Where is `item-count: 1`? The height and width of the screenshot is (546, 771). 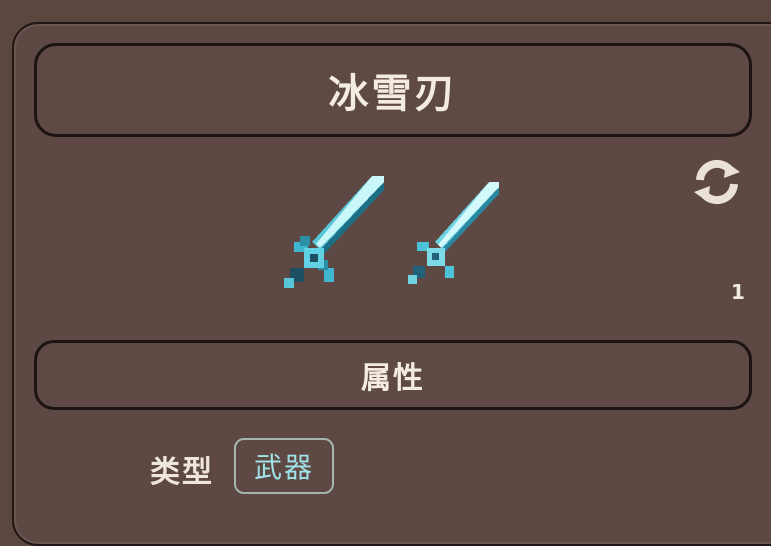 item-count: 1 is located at coordinates (738, 292).